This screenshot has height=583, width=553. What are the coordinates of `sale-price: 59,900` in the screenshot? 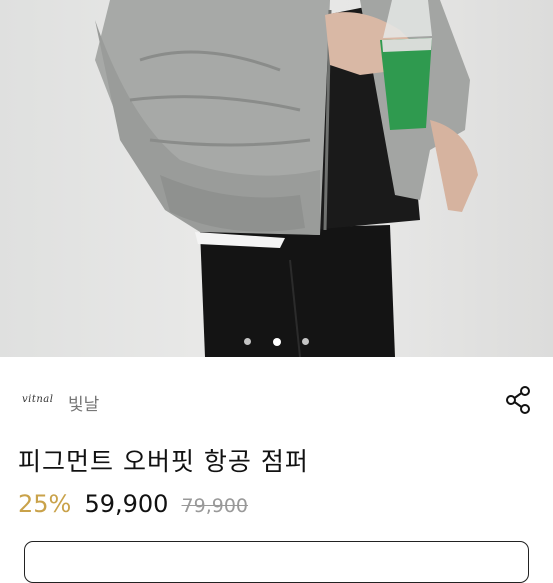 It's located at (126, 504).